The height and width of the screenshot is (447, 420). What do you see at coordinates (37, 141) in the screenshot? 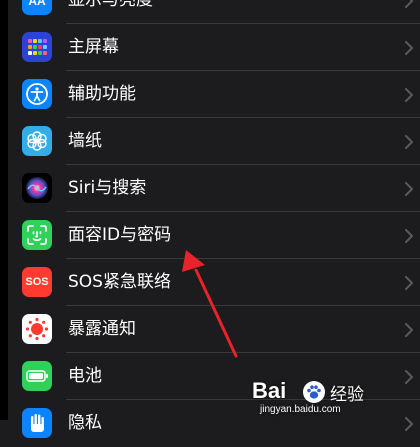
I see `wallpaper-icon` at bounding box center [37, 141].